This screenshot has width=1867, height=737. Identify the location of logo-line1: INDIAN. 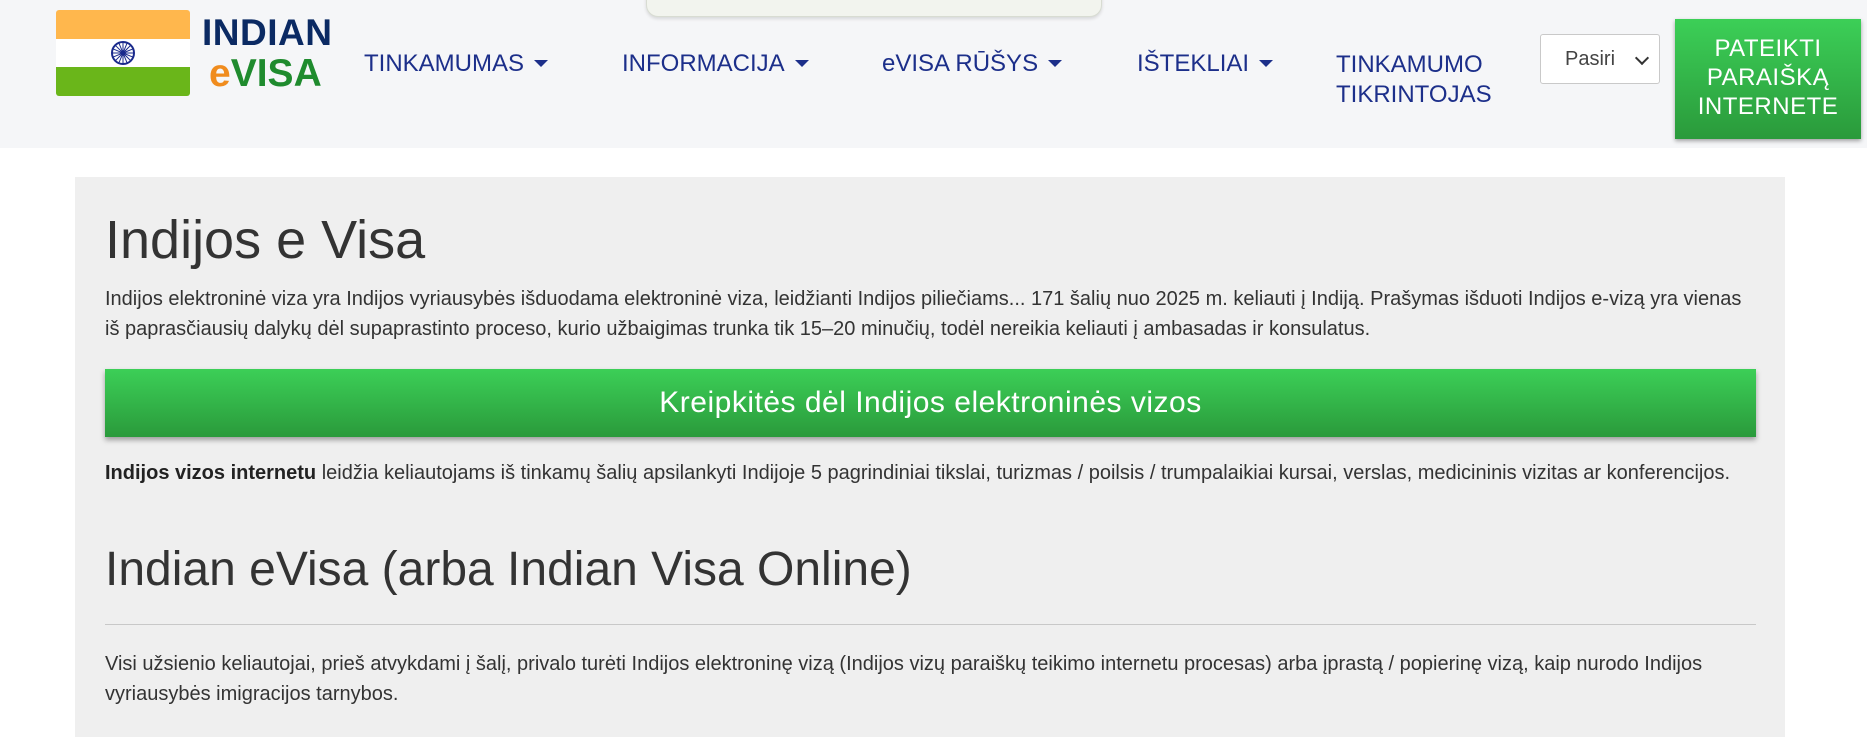
(267, 32).